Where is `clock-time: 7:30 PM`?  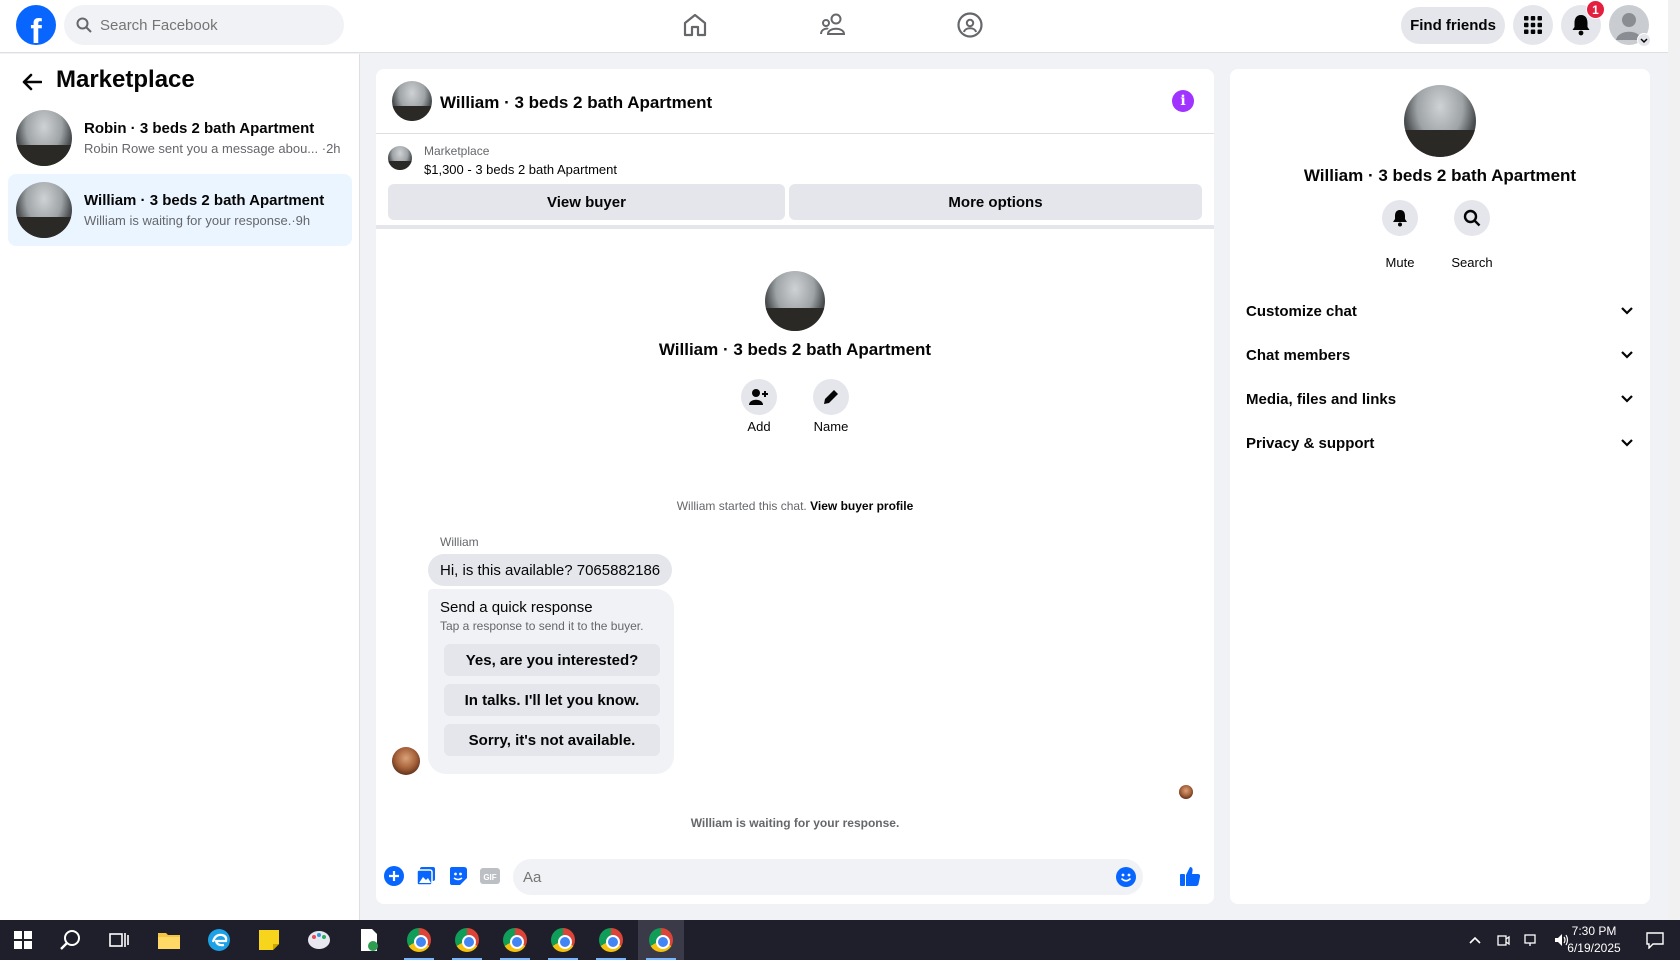 clock-time: 7:30 PM is located at coordinates (1594, 931).